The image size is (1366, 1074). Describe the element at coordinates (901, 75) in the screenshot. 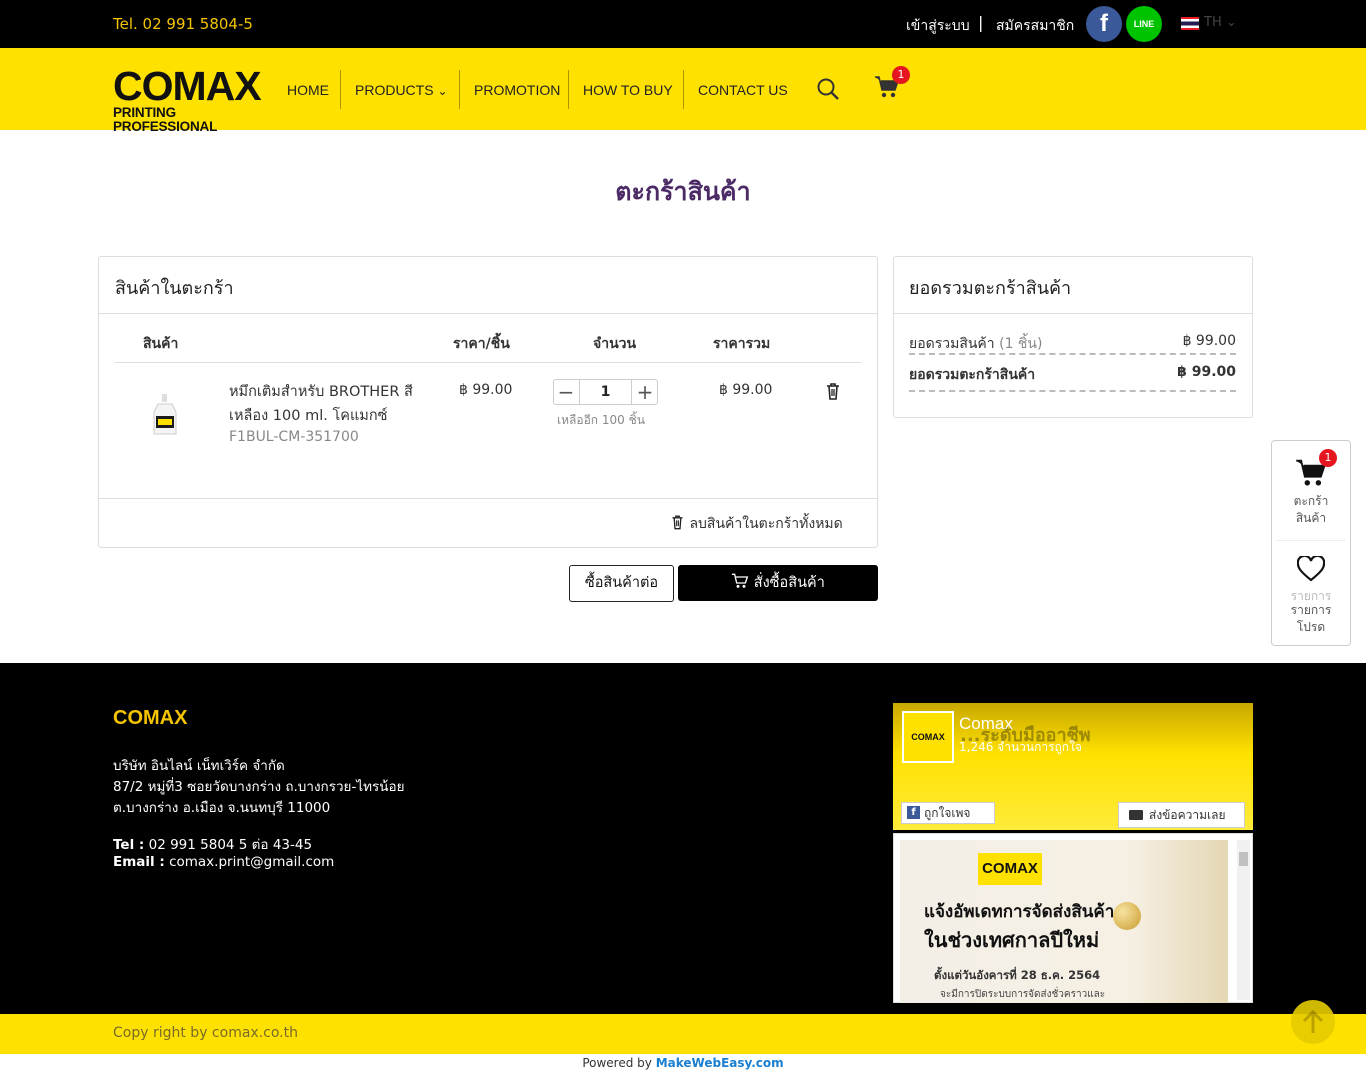

I see `cart-count-badge: 1` at that location.